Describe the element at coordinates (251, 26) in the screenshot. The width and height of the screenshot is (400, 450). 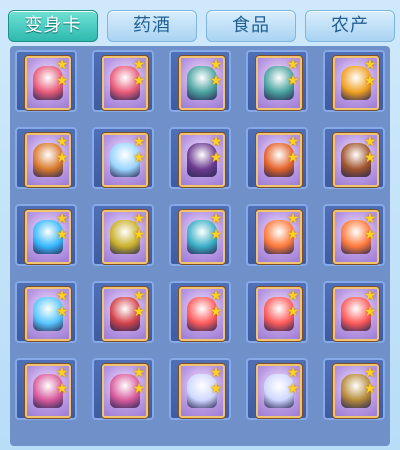
I see `tab-food: 食品` at that location.